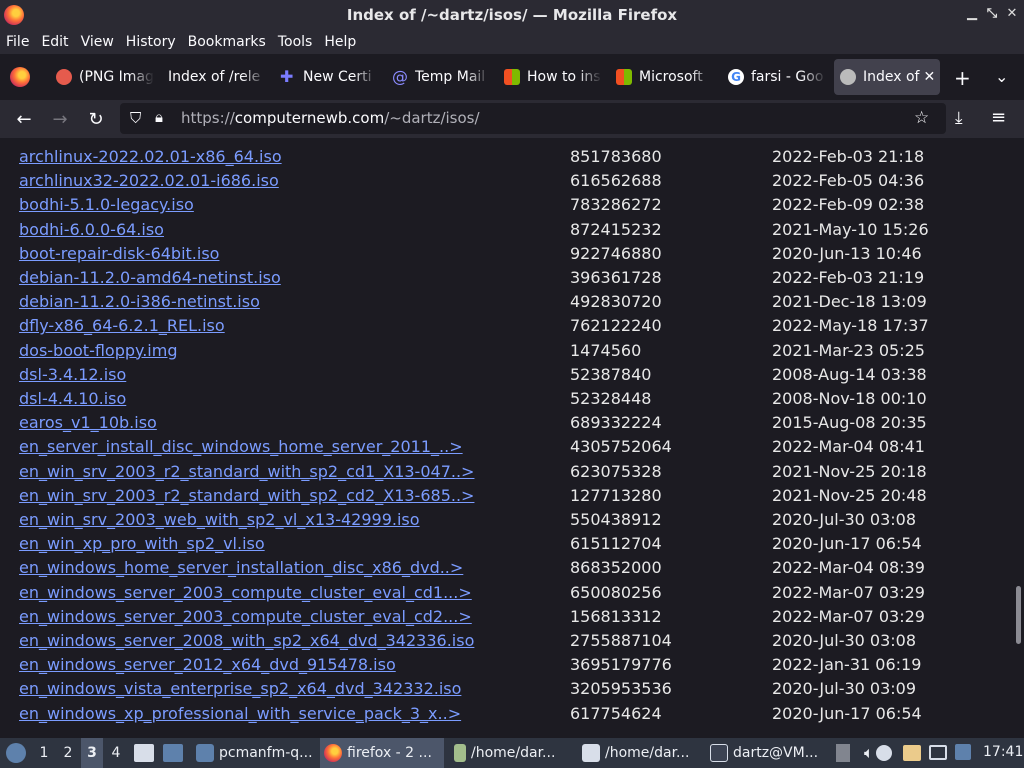 The width and height of the screenshot is (1024, 768). Describe the element at coordinates (149, 180) in the screenshot. I see `file-link: archlinux32-2022.02.01-i686.iso` at that location.